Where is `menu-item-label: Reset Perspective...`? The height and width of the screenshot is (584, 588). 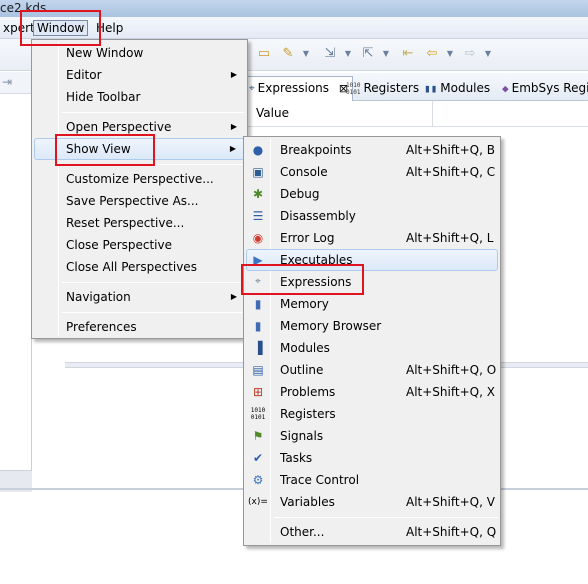
menu-item-label: Reset Perspective... is located at coordinates (125, 223).